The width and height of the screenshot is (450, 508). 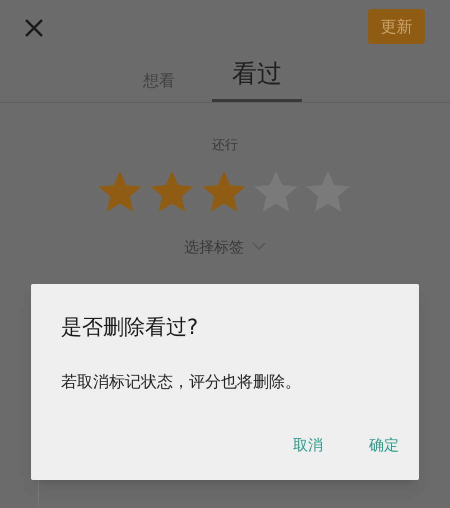 I want to click on update-button: 更新, so click(x=396, y=26).